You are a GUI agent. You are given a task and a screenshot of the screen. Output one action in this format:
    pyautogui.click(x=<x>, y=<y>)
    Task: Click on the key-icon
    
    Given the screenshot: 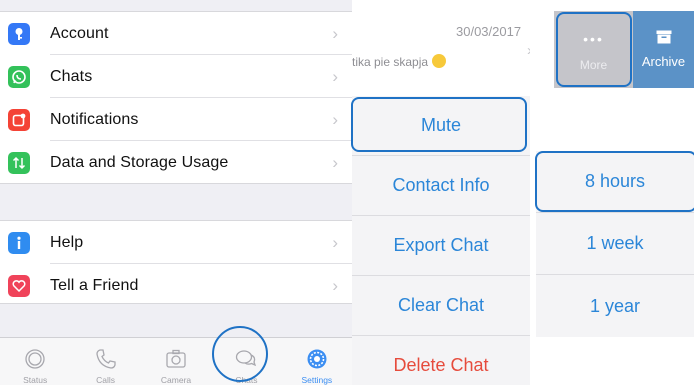 What is the action you would take?
    pyautogui.click(x=19, y=33)
    